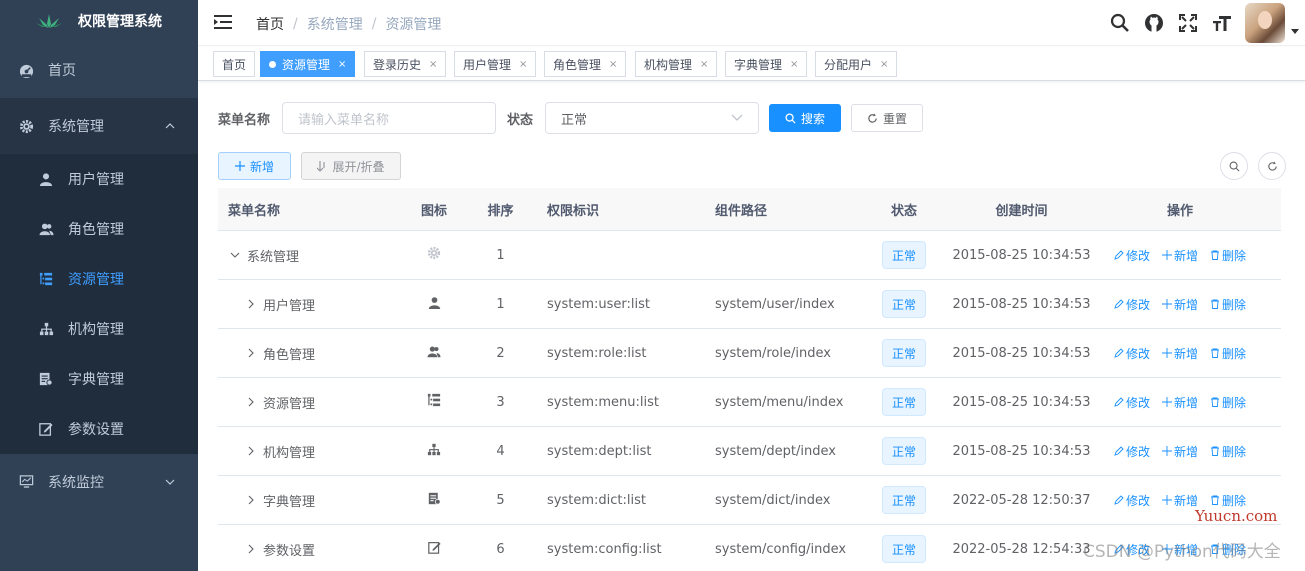 The image size is (1305, 571). I want to click on github-icon, so click(1154, 23).